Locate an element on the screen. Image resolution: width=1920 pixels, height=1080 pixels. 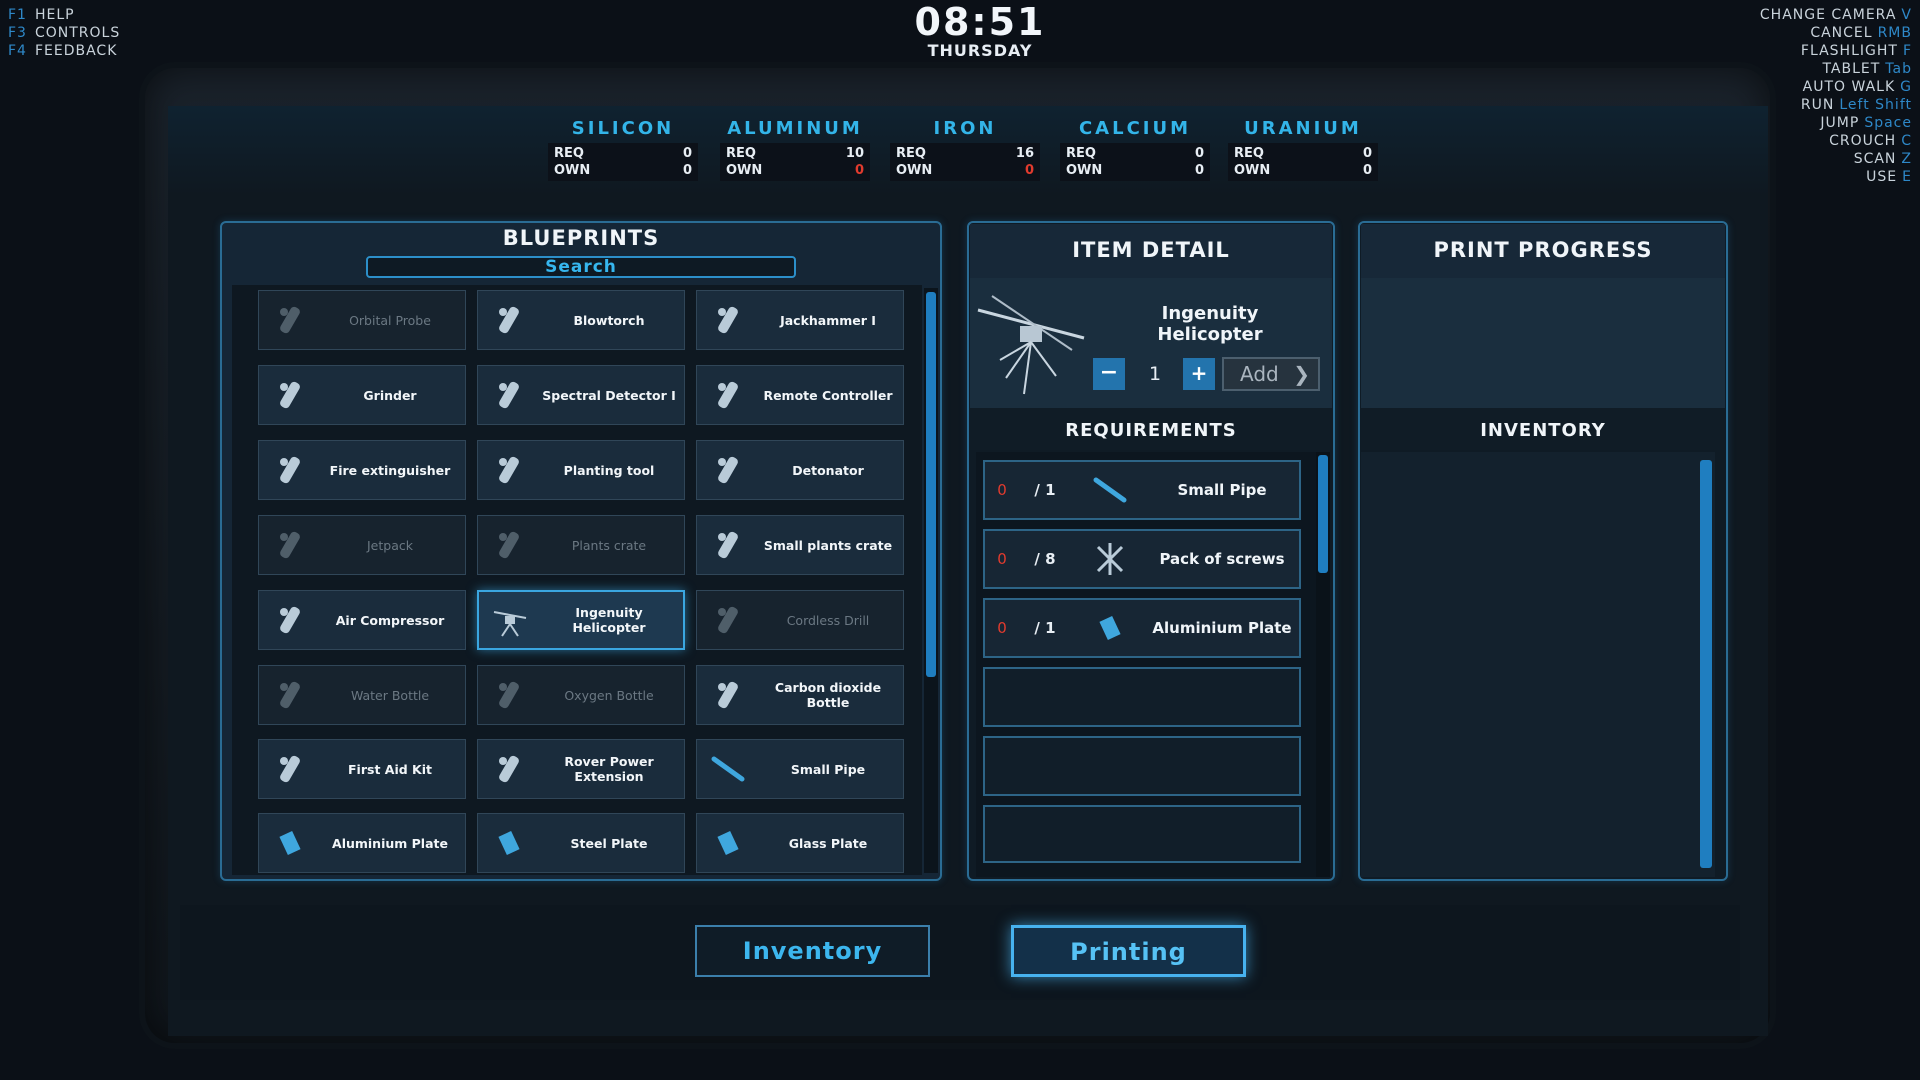
blueprint-item-label: Cordless Drill is located at coordinates (828, 620).